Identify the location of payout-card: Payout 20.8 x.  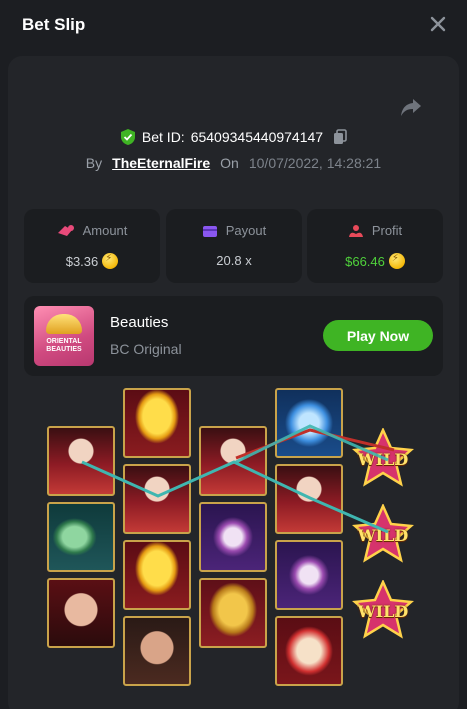
(234, 246).